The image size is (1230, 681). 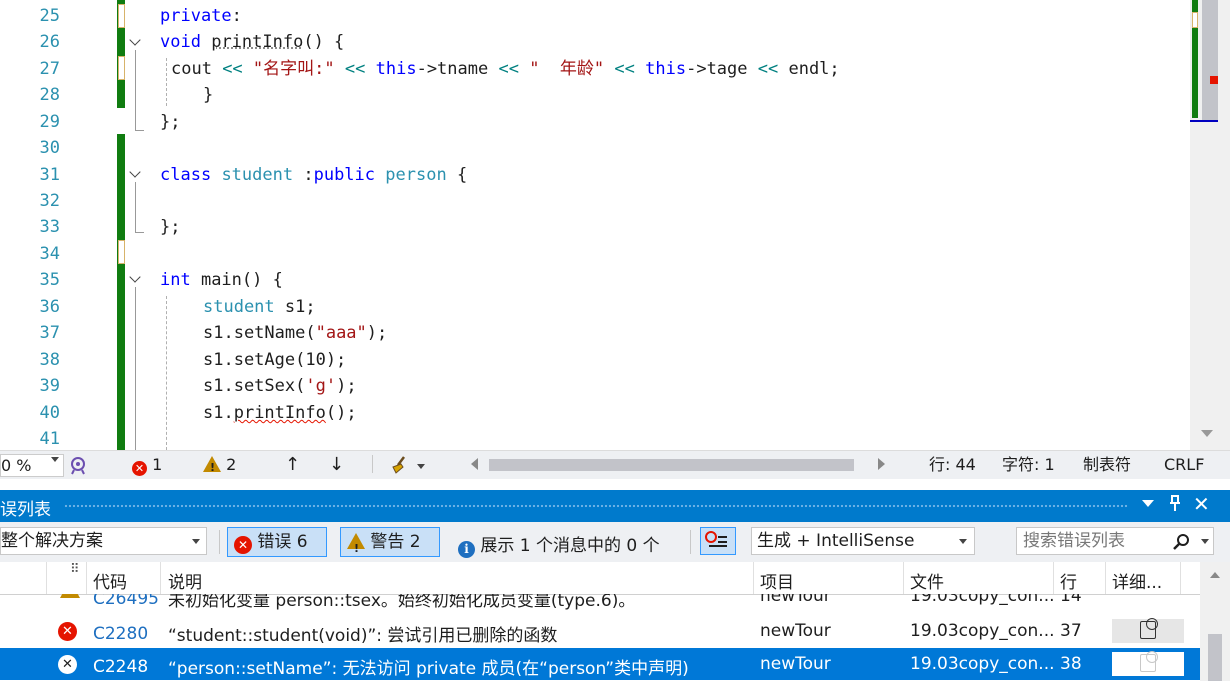 I want to click on arrow-up-icon: ↑, so click(x=292, y=465).